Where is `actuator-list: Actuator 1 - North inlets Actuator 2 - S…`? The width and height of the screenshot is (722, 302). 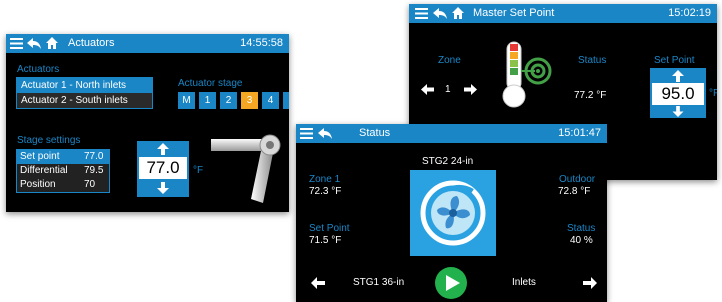 actuator-list: Actuator 1 - North inlets Actuator 2 - S… is located at coordinates (84, 93).